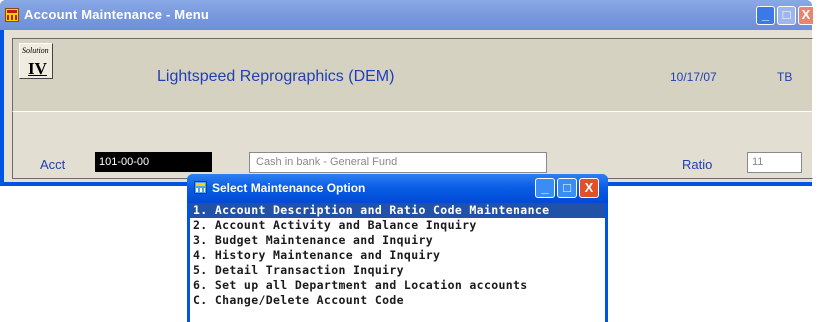 Image resolution: width=819 pixels, height=322 pixels. I want to click on menu-item-budget: 3. Budget Maintenance and Inquiry, so click(397, 240).